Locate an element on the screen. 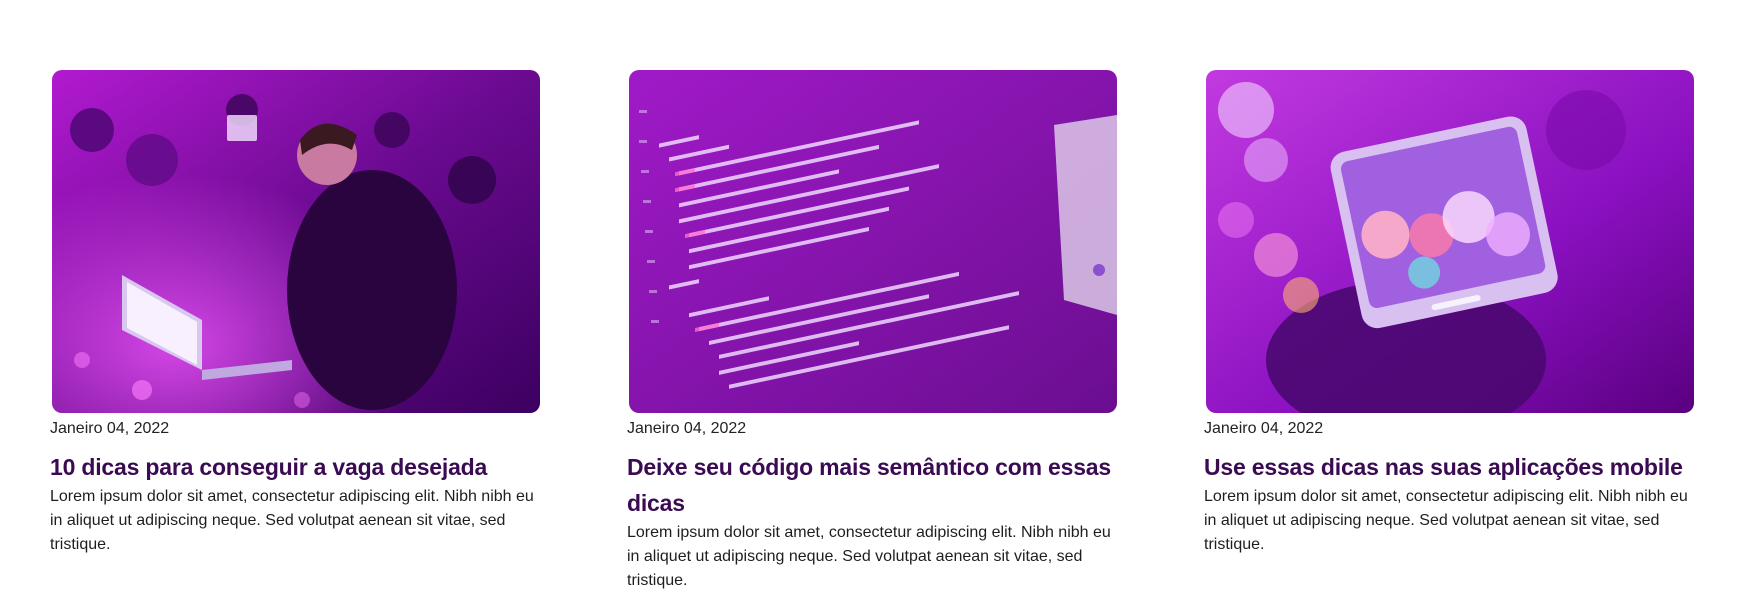  card-title: 10 dicas para conseguir a vaga desejada is located at coordinates (295, 467).